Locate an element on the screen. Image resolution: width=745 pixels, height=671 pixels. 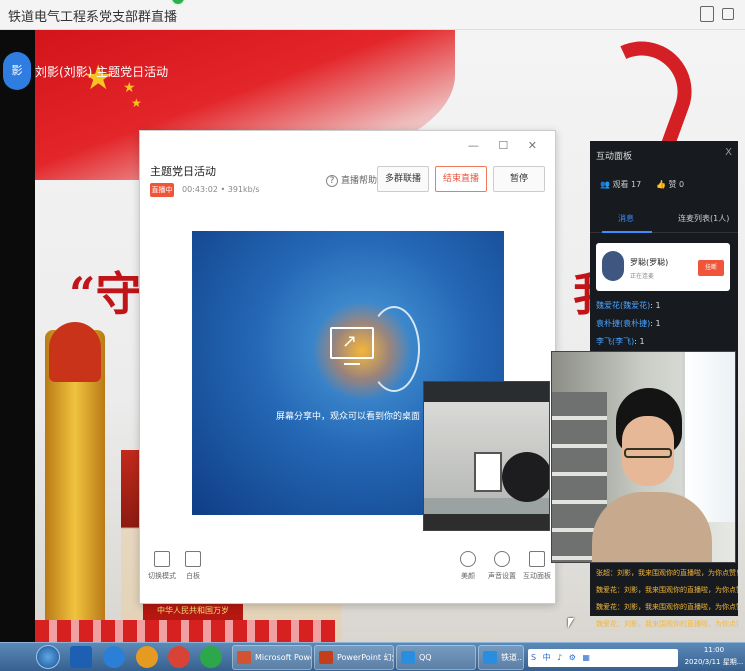
system-tray: S 中 ♪ ⚙ ▦ is located at coordinates (603, 658).